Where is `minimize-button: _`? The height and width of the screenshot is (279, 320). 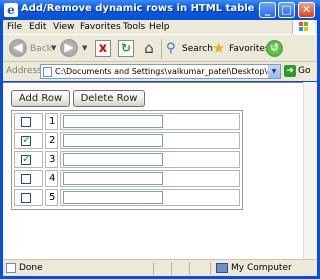
minimize-button: _ is located at coordinates (267, 10).